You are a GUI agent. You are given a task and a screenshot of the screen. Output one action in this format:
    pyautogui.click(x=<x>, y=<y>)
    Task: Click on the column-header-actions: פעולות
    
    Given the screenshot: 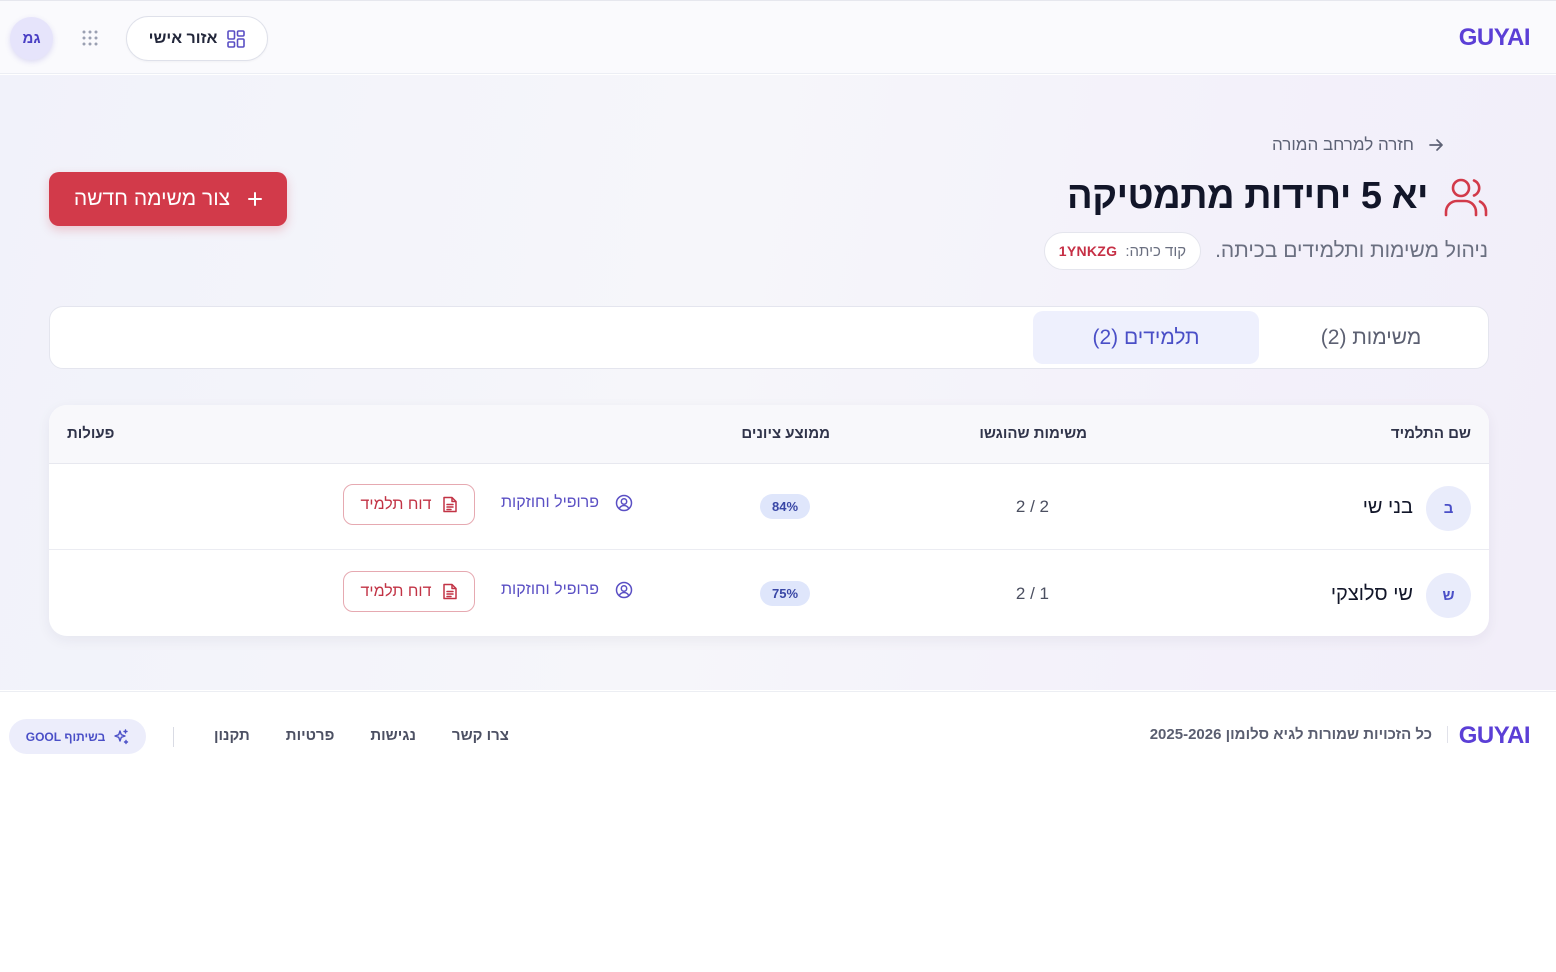 What is the action you would take?
    pyautogui.click(x=91, y=433)
    